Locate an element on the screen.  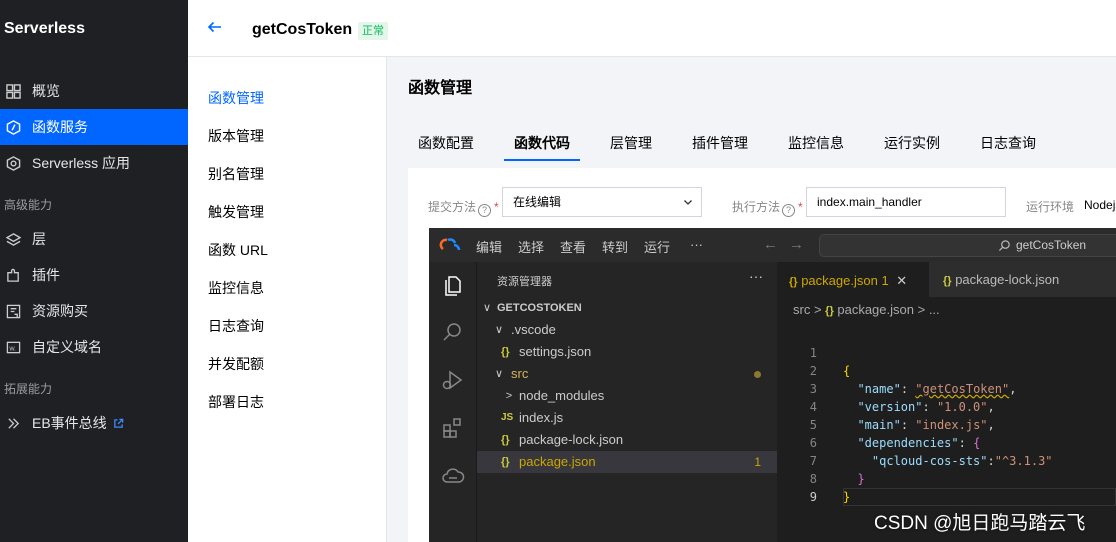
run-debug-icon is located at coordinates (453, 380).